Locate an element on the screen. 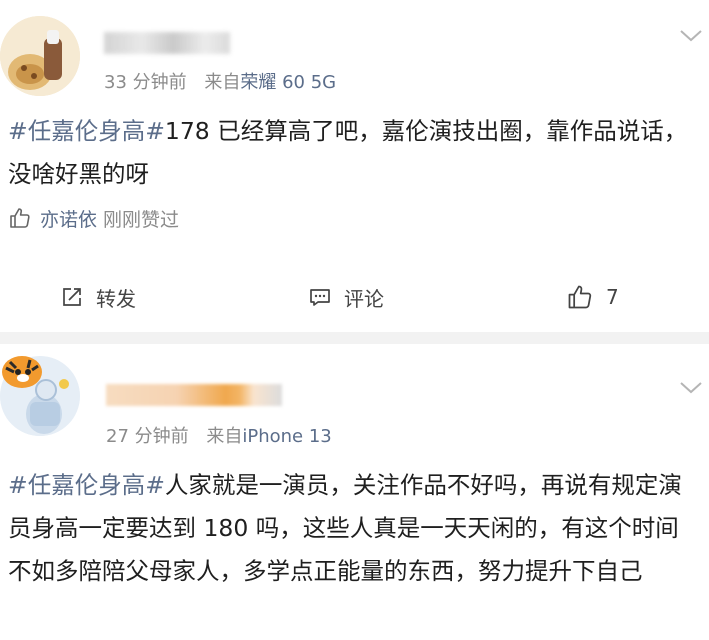 This screenshot has width=709, height=640. like-button: 7 is located at coordinates (592, 297).